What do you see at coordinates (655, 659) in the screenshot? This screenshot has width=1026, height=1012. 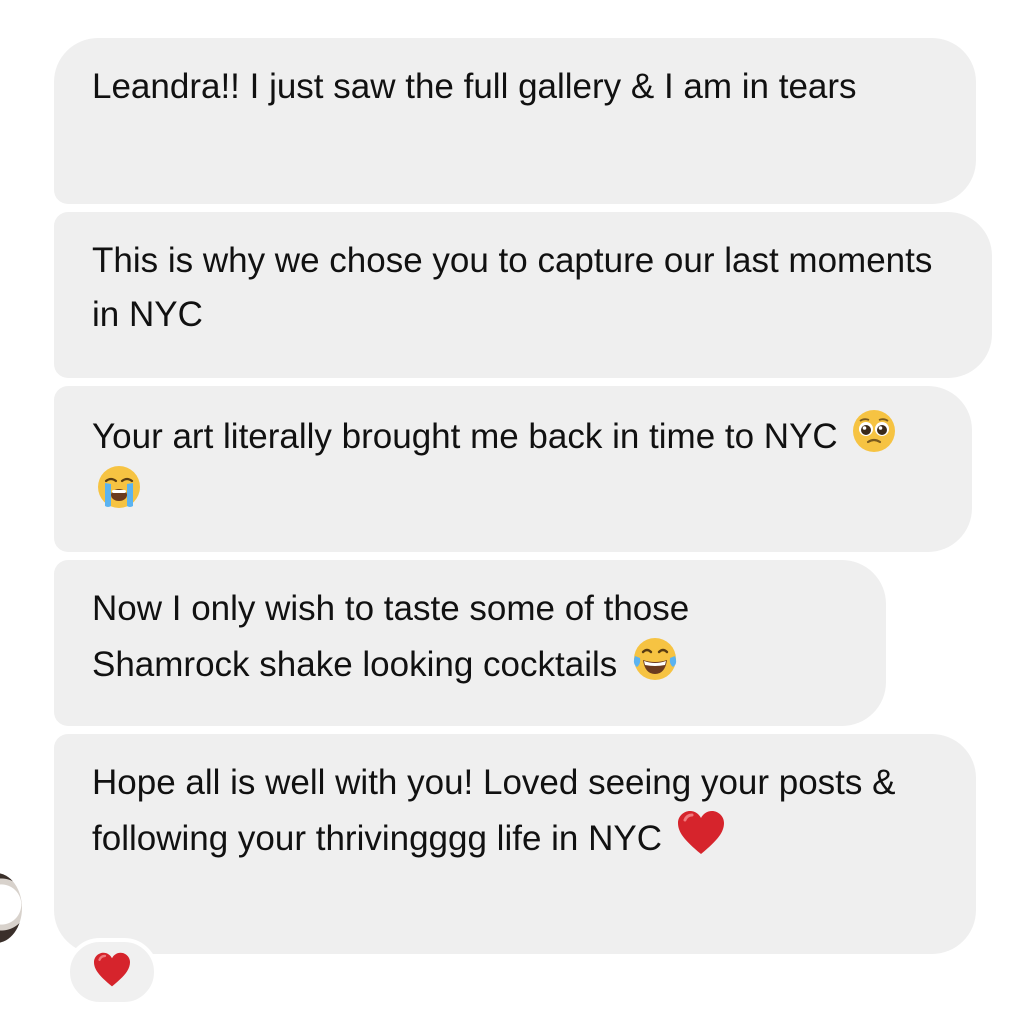 I see `tears-of-joy-icon` at bounding box center [655, 659].